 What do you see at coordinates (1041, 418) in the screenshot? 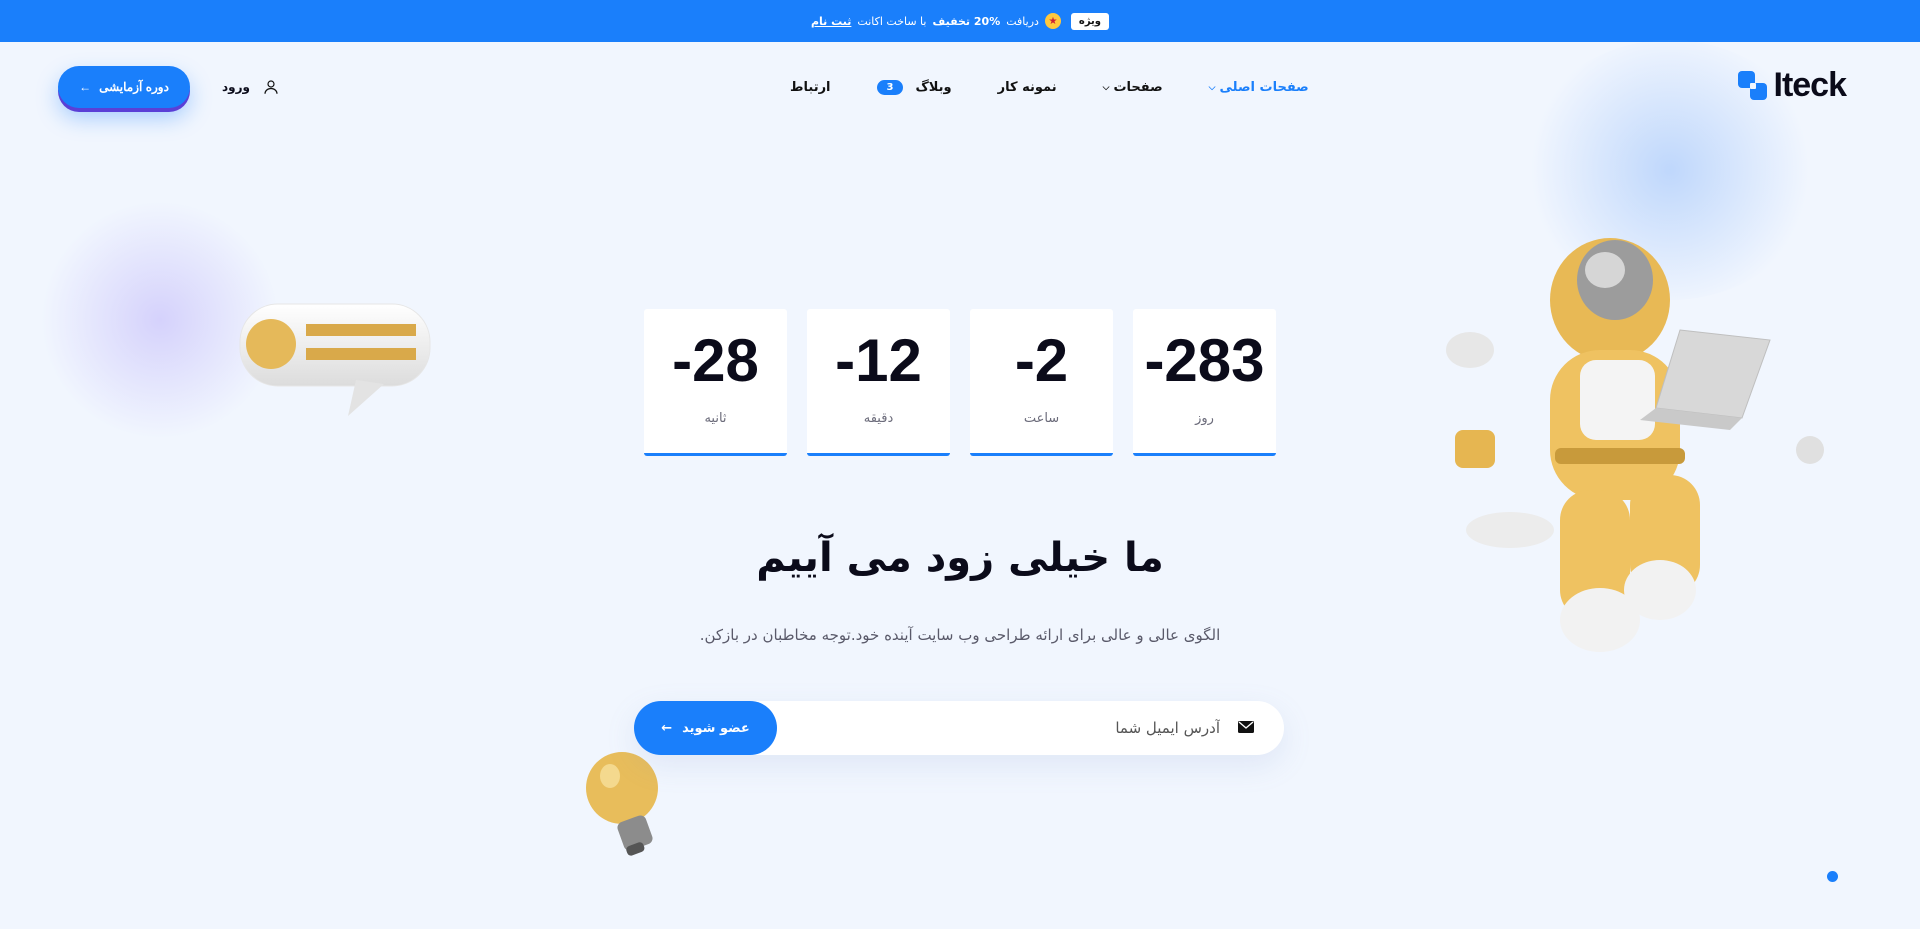
I see `hours-label: ساعت` at bounding box center [1041, 418].